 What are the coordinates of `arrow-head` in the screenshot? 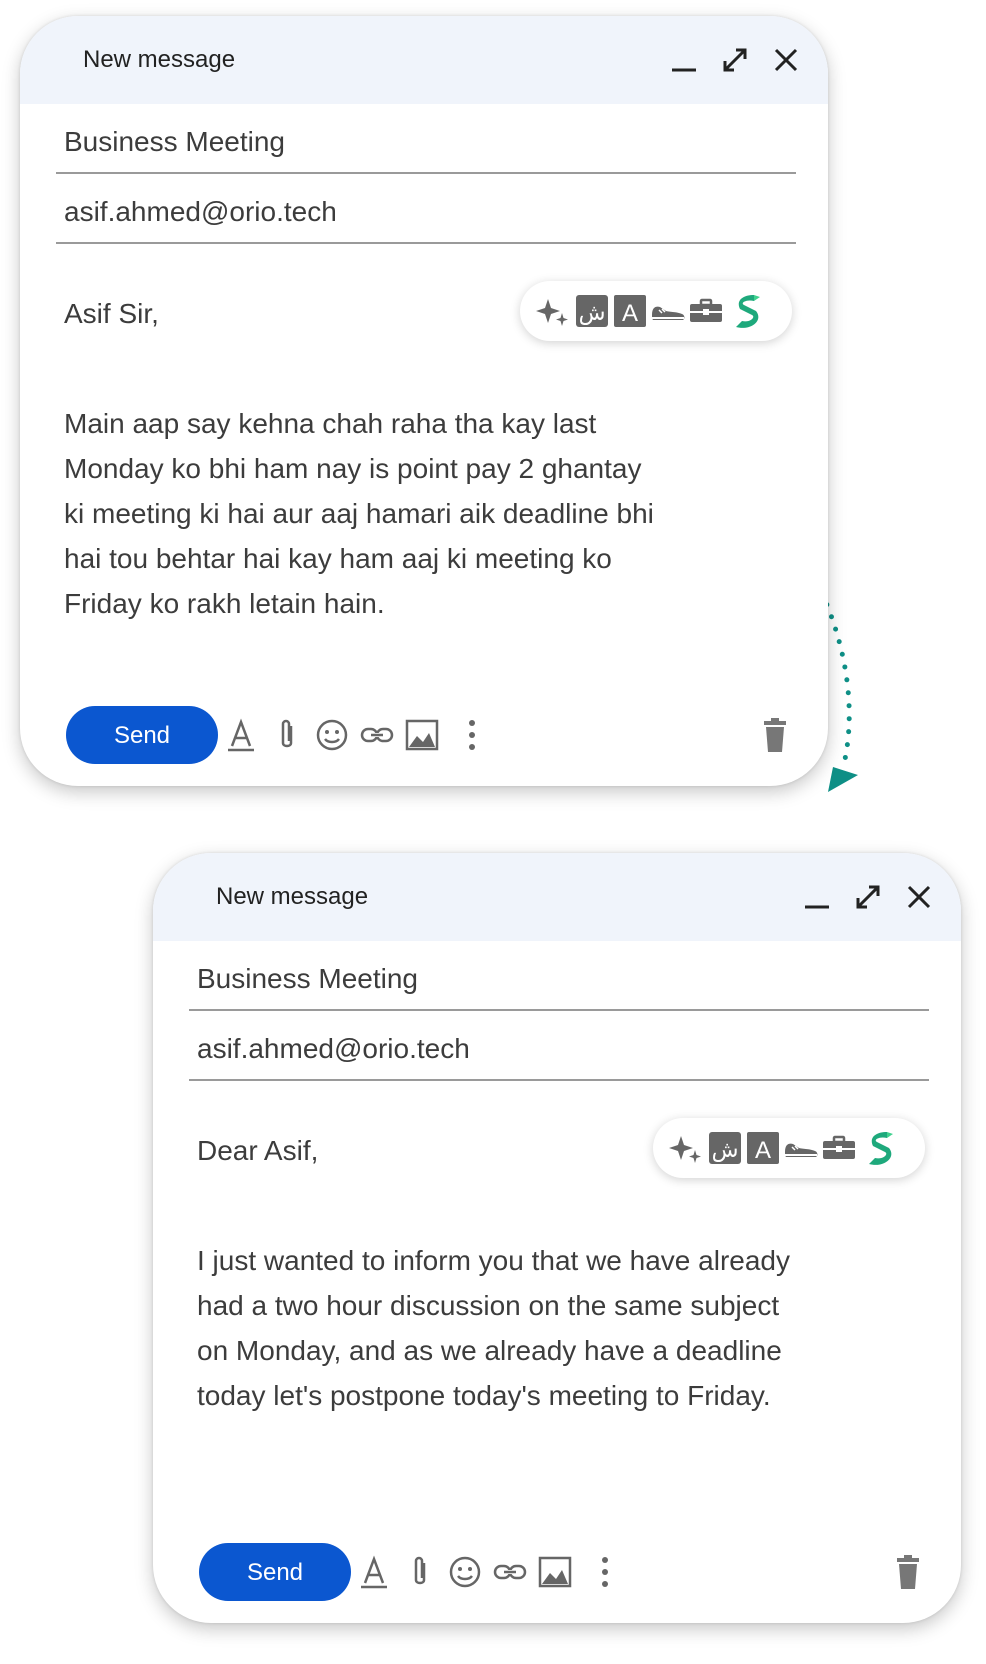 It's located at (843, 779).